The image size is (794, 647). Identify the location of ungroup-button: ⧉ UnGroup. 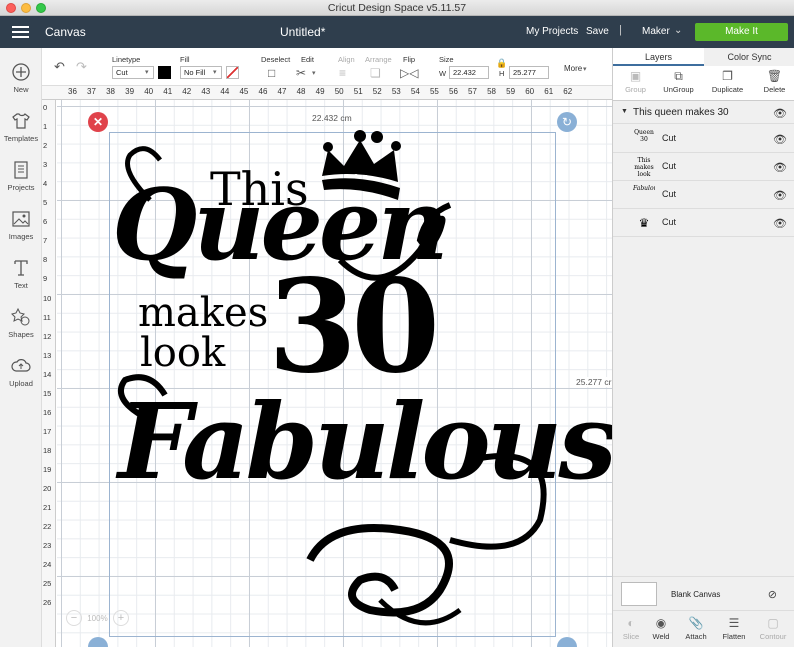
(678, 81).